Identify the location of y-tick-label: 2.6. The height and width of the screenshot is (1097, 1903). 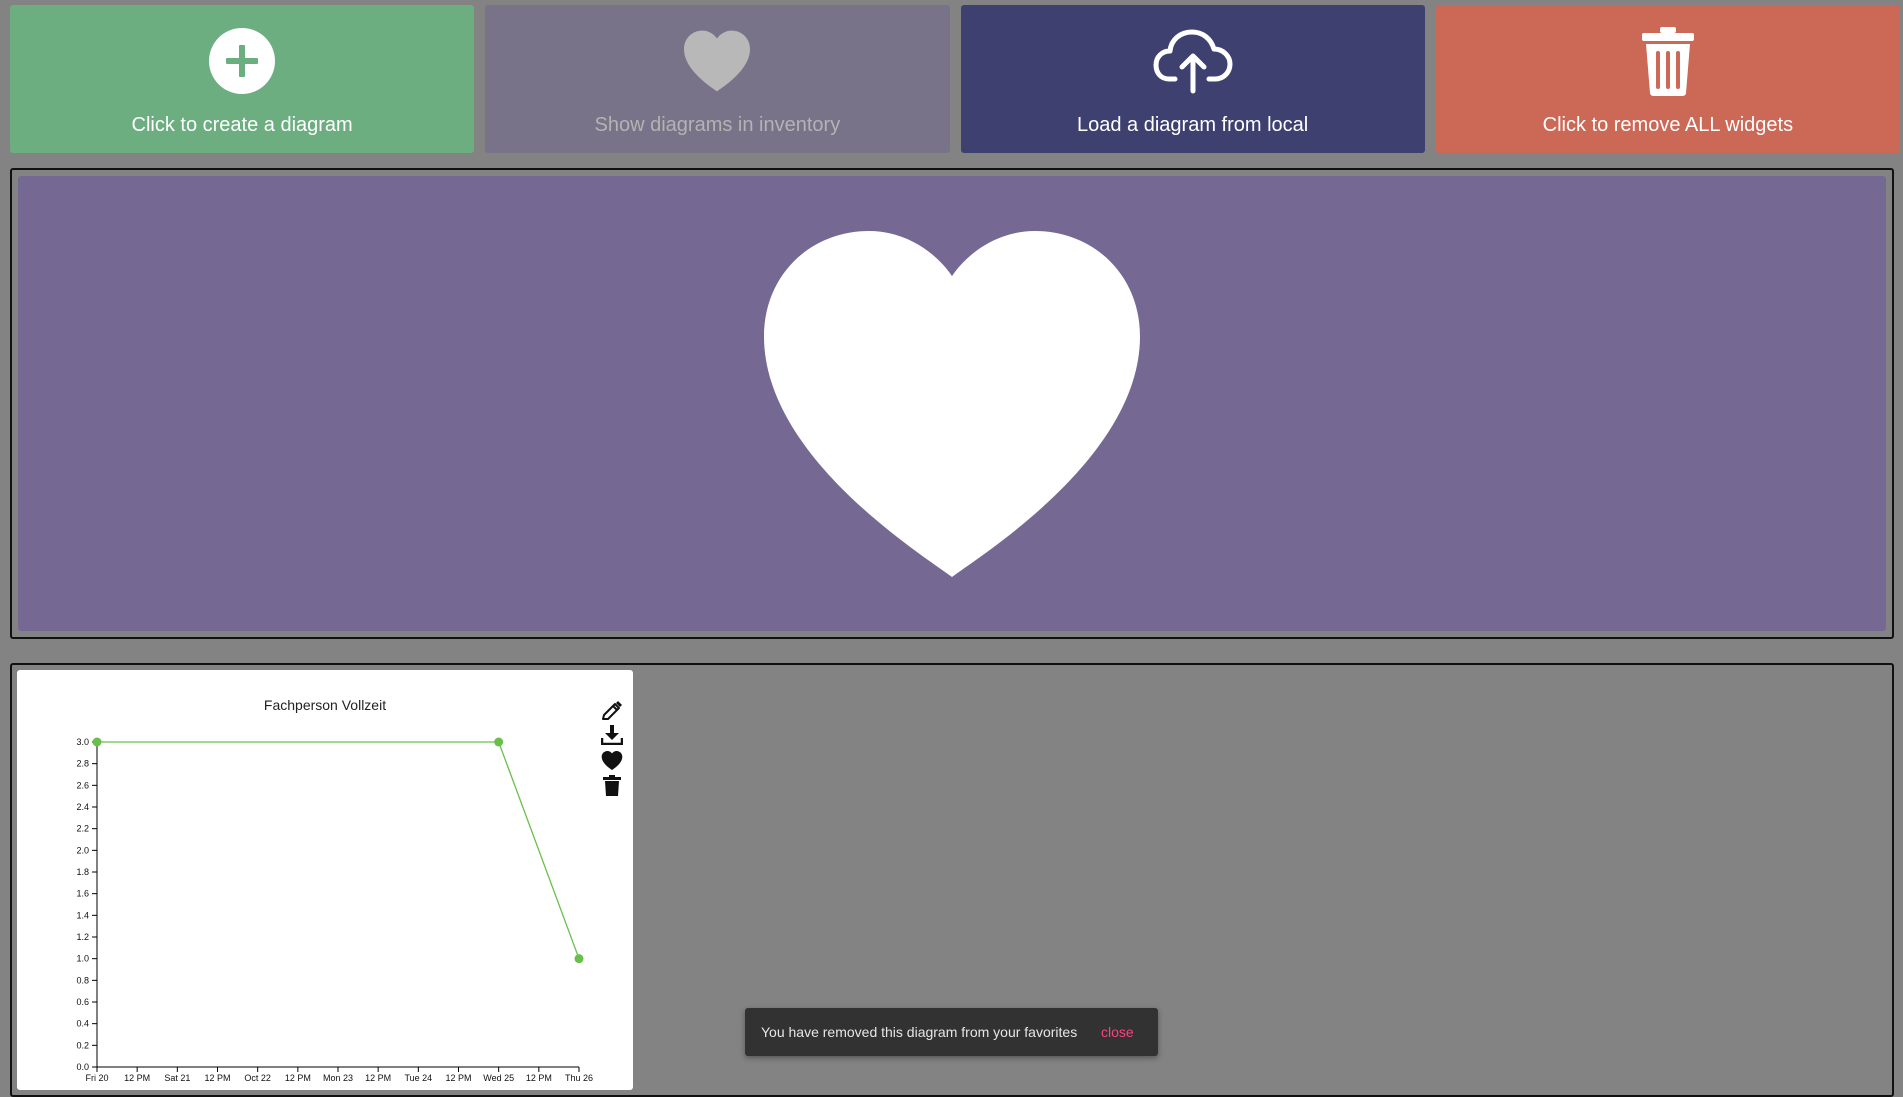
(82, 785).